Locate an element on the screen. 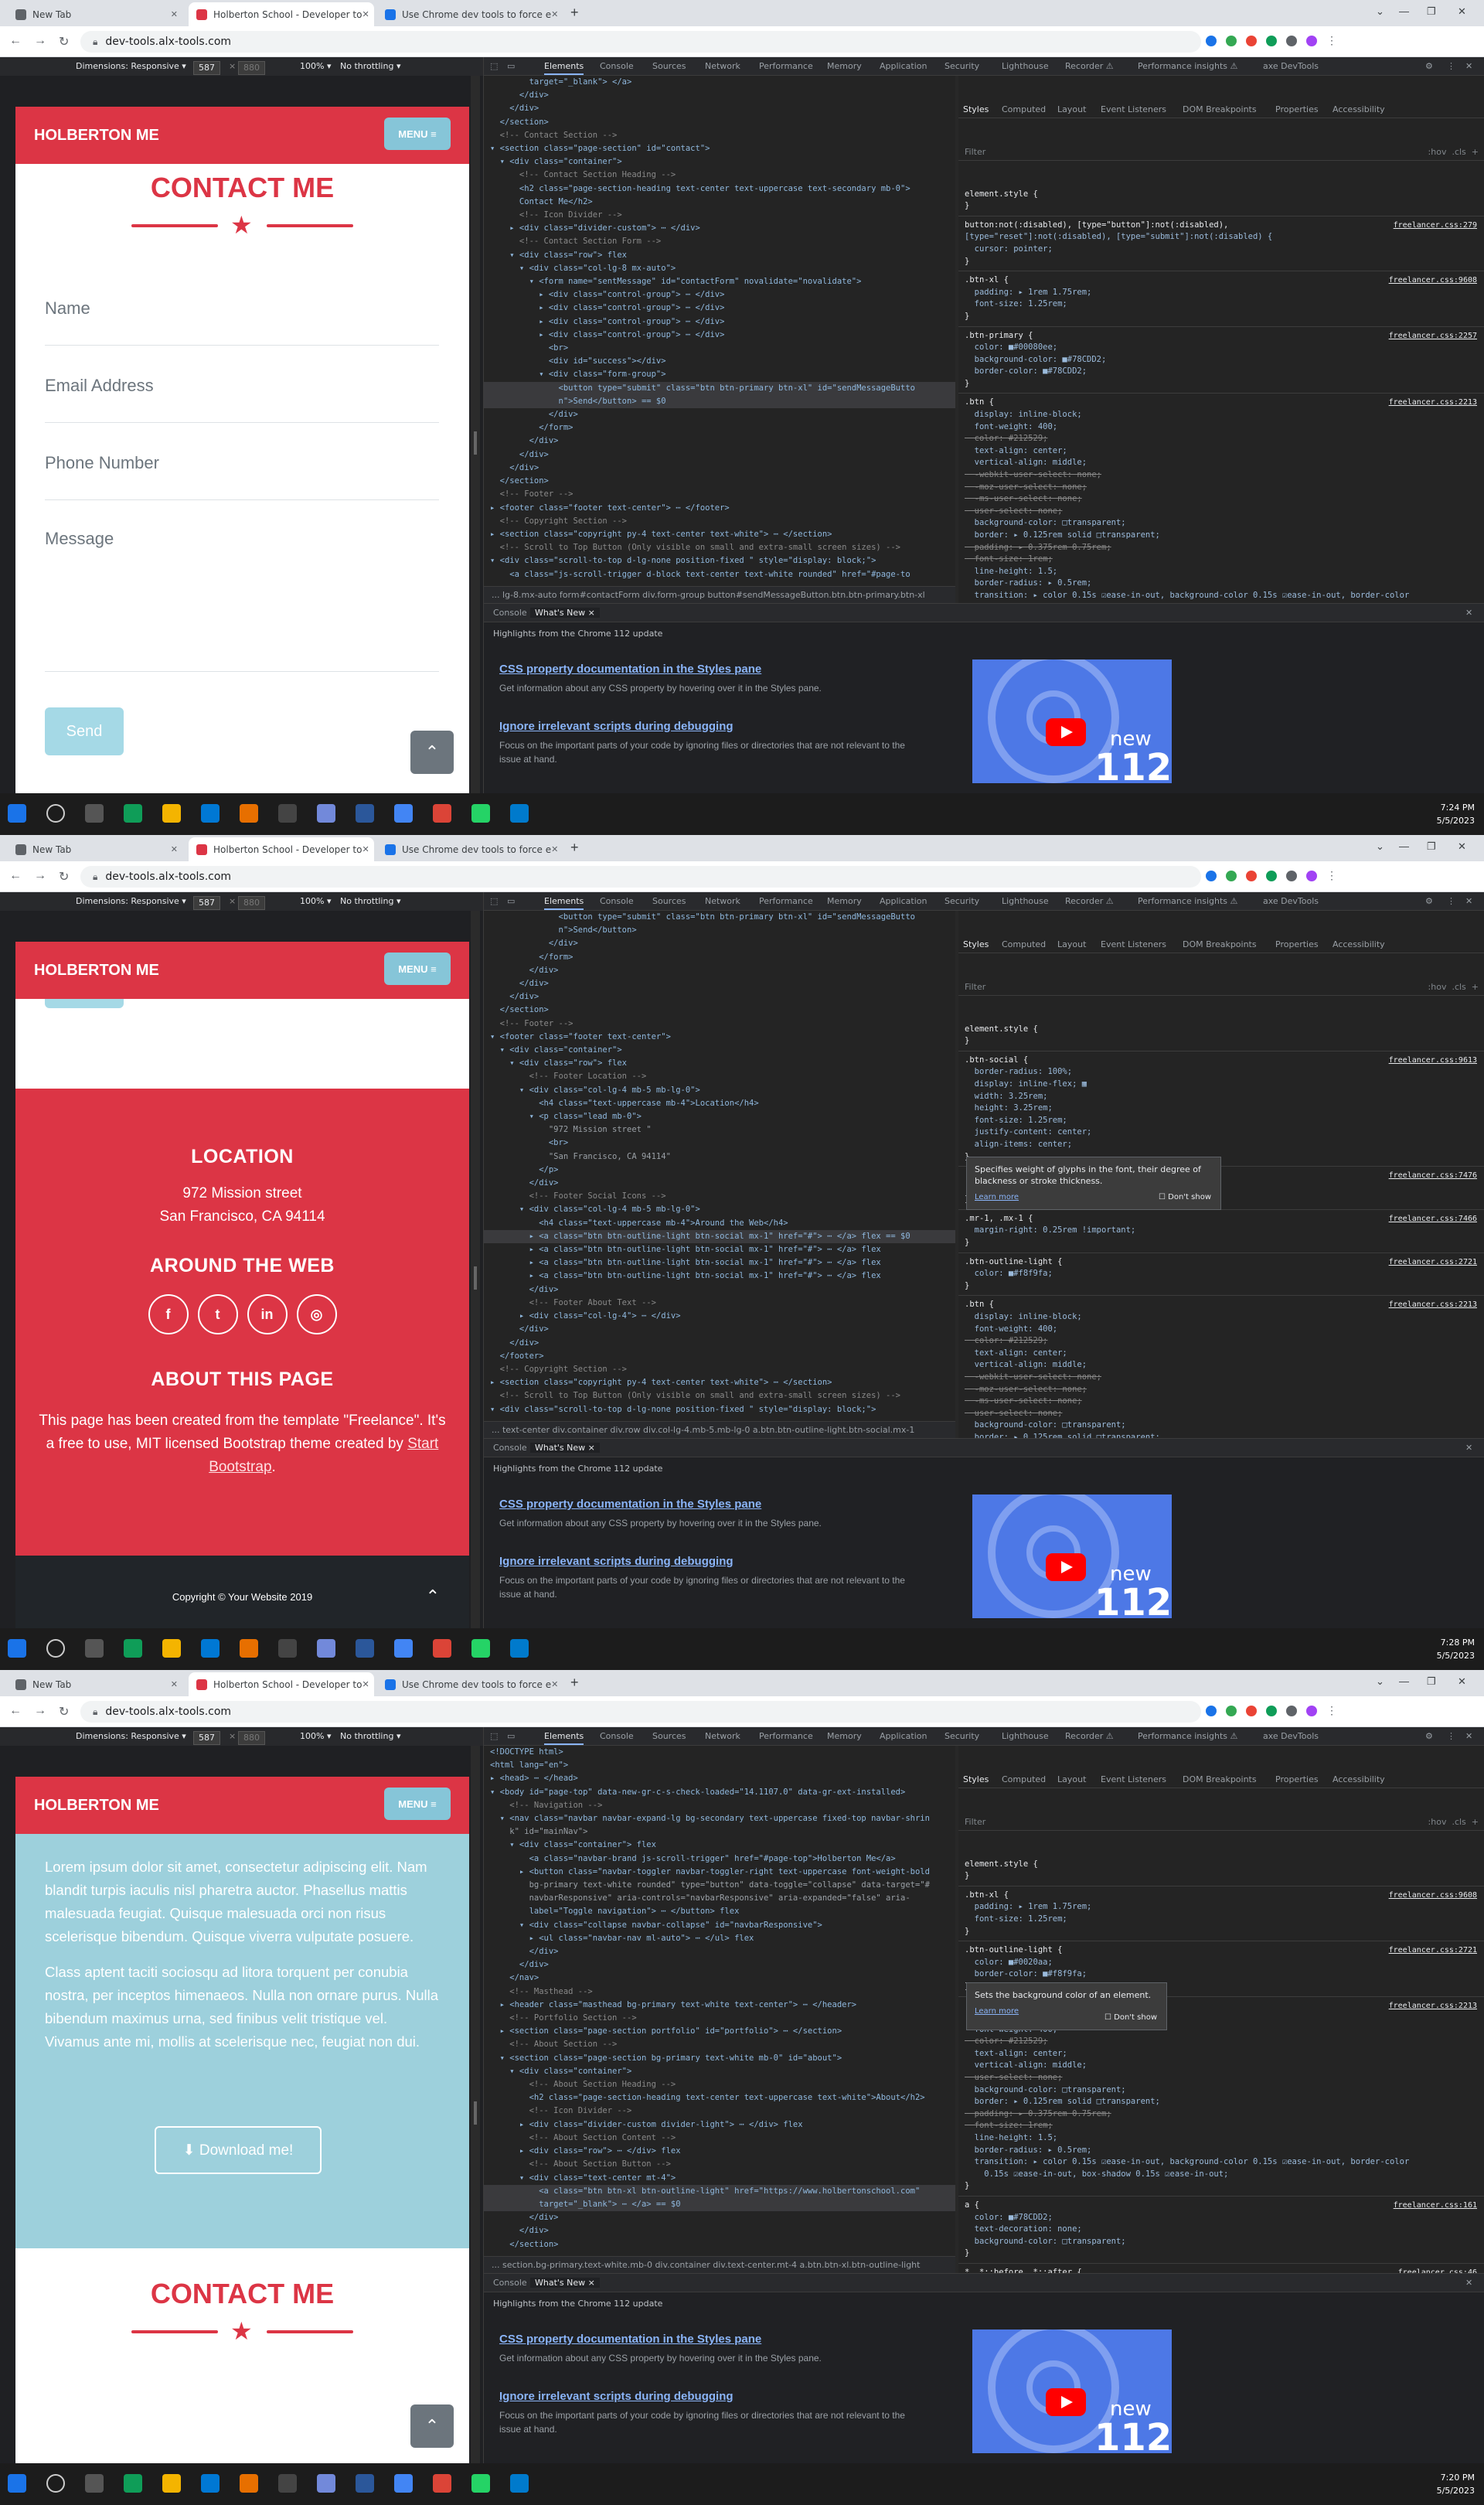 This screenshot has height=2505, width=1484. tab-lighthouse: Lighthouse is located at coordinates (1025, 66).